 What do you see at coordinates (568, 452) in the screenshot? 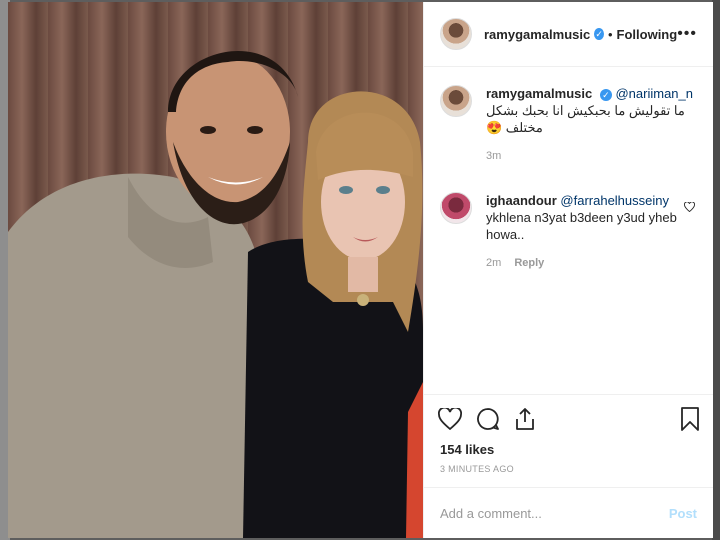
I see `likes-count: 154 likes` at bounding box center [568, 452].